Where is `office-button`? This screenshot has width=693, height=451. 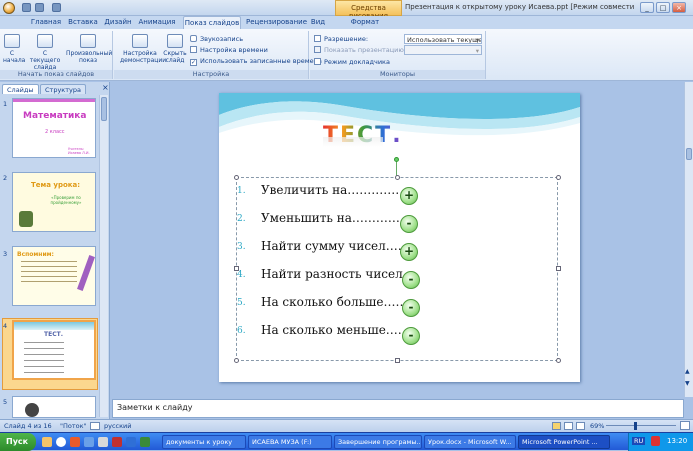
office-button is located at coordinates (9, 8).